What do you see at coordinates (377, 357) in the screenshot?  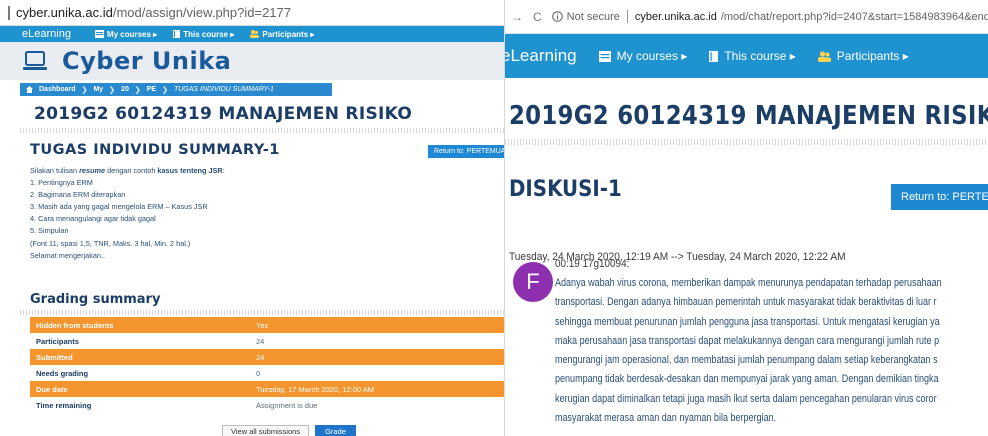 I see `row-value: 24` at bounding box center [377, 357].